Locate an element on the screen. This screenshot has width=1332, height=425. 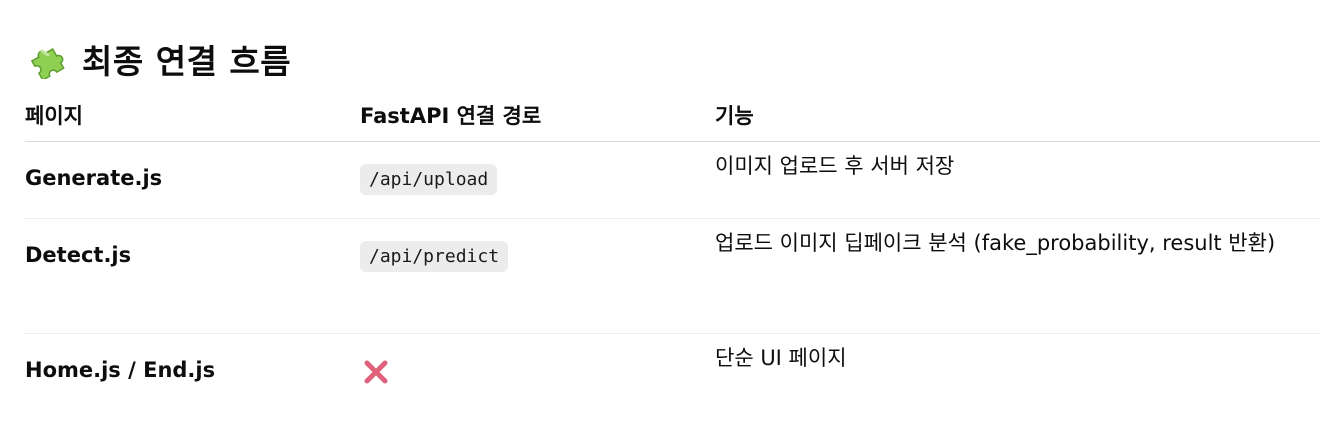
table-header-row: 페이지 FastAPI 연결 경로 기능 is located at coordinates (672, 115).